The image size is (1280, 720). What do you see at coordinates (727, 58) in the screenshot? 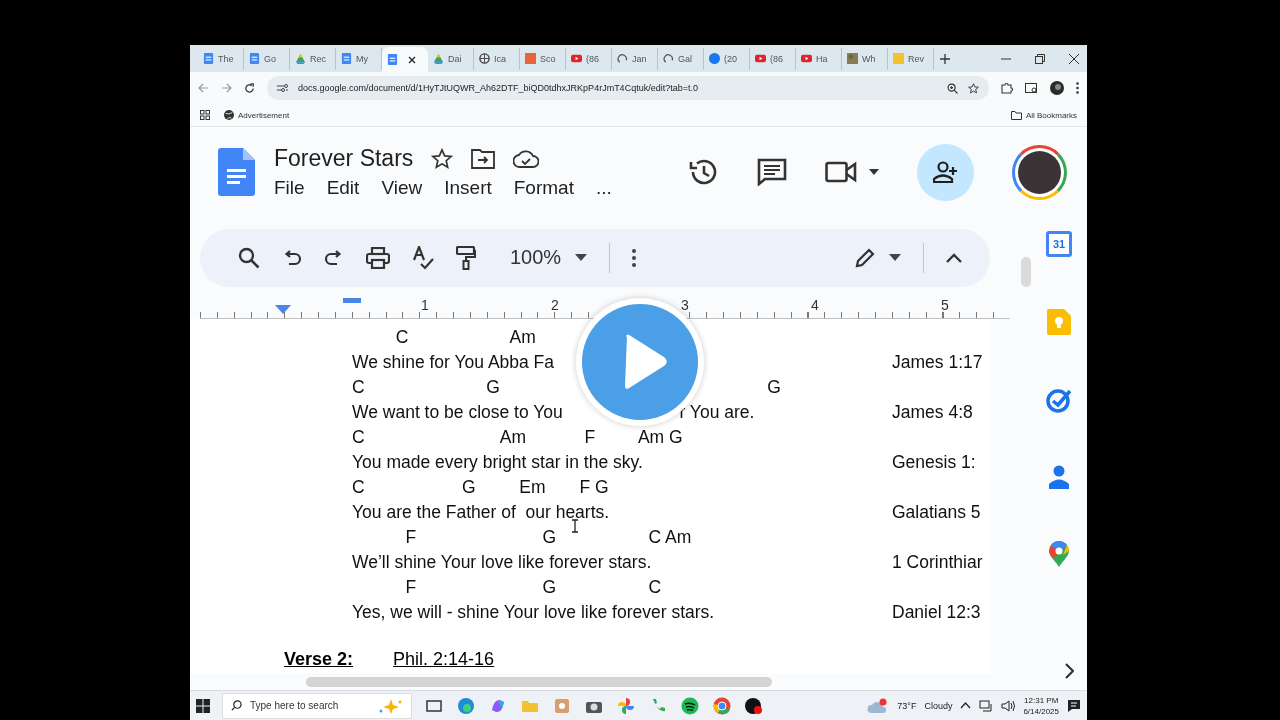
I see `browser-tab: (20` at bounding box center [727, 58].